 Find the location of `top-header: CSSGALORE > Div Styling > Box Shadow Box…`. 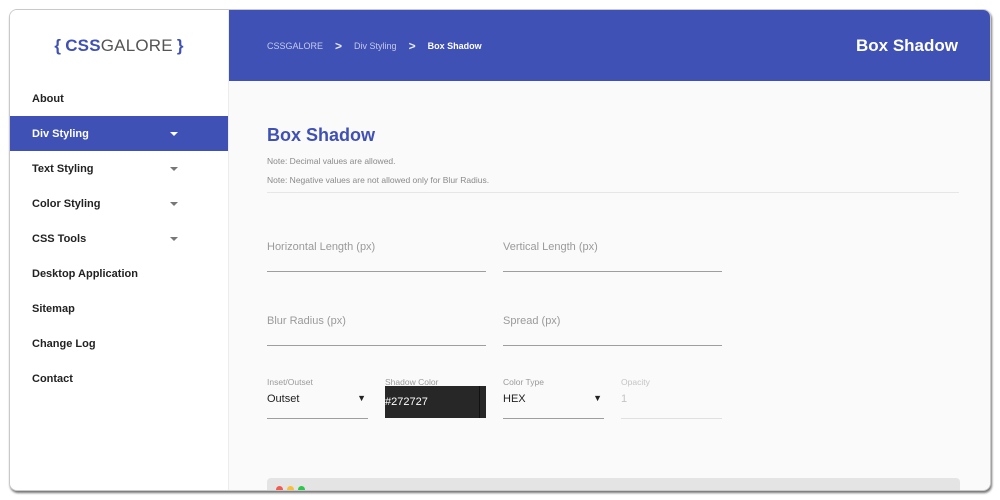

top-header: CSSGALORE > Div Styling > Box Shadow Box… is located at coordinates (609, 45).